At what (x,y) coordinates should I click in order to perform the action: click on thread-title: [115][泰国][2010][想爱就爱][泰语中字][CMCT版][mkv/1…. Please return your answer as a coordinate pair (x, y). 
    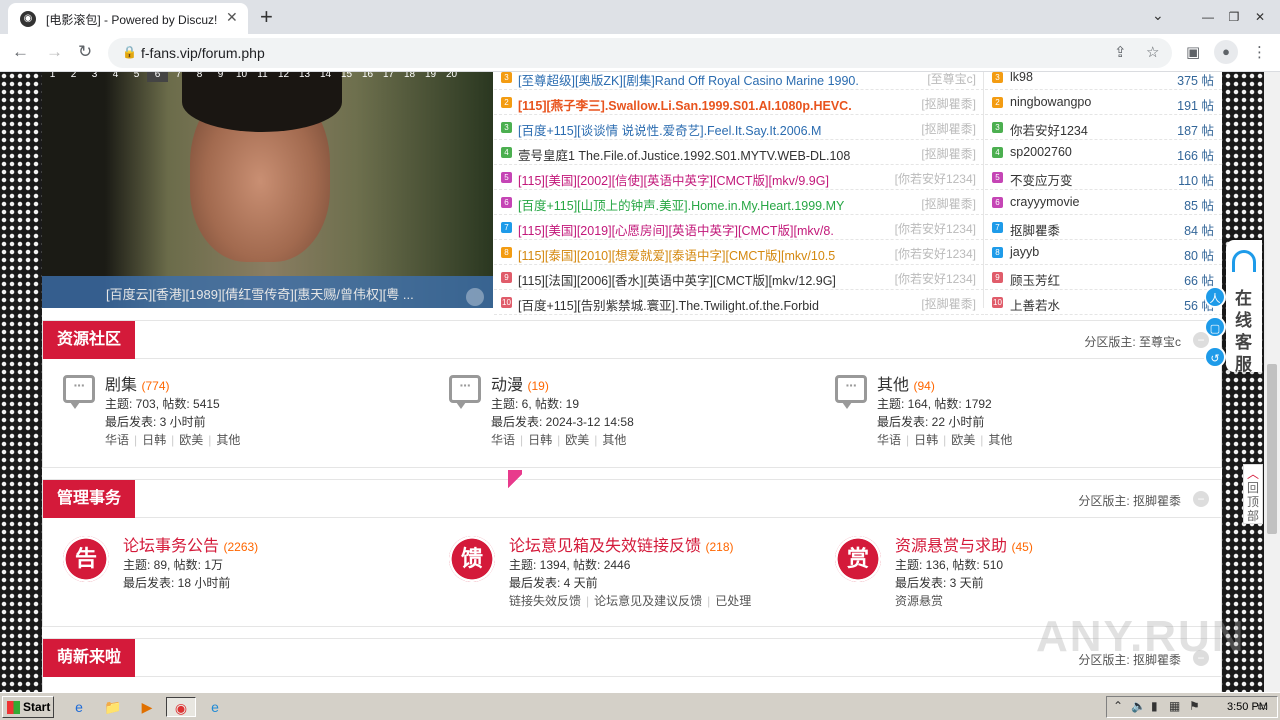
    Looking at the image, I should click on (695, 254).